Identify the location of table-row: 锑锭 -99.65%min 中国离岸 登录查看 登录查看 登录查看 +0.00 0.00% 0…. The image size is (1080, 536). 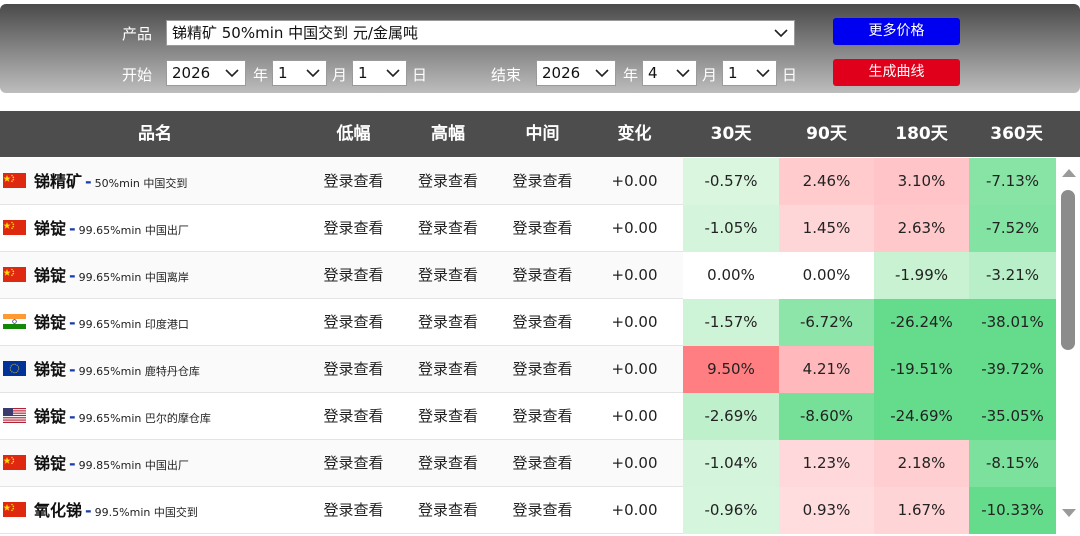
(528, 275).